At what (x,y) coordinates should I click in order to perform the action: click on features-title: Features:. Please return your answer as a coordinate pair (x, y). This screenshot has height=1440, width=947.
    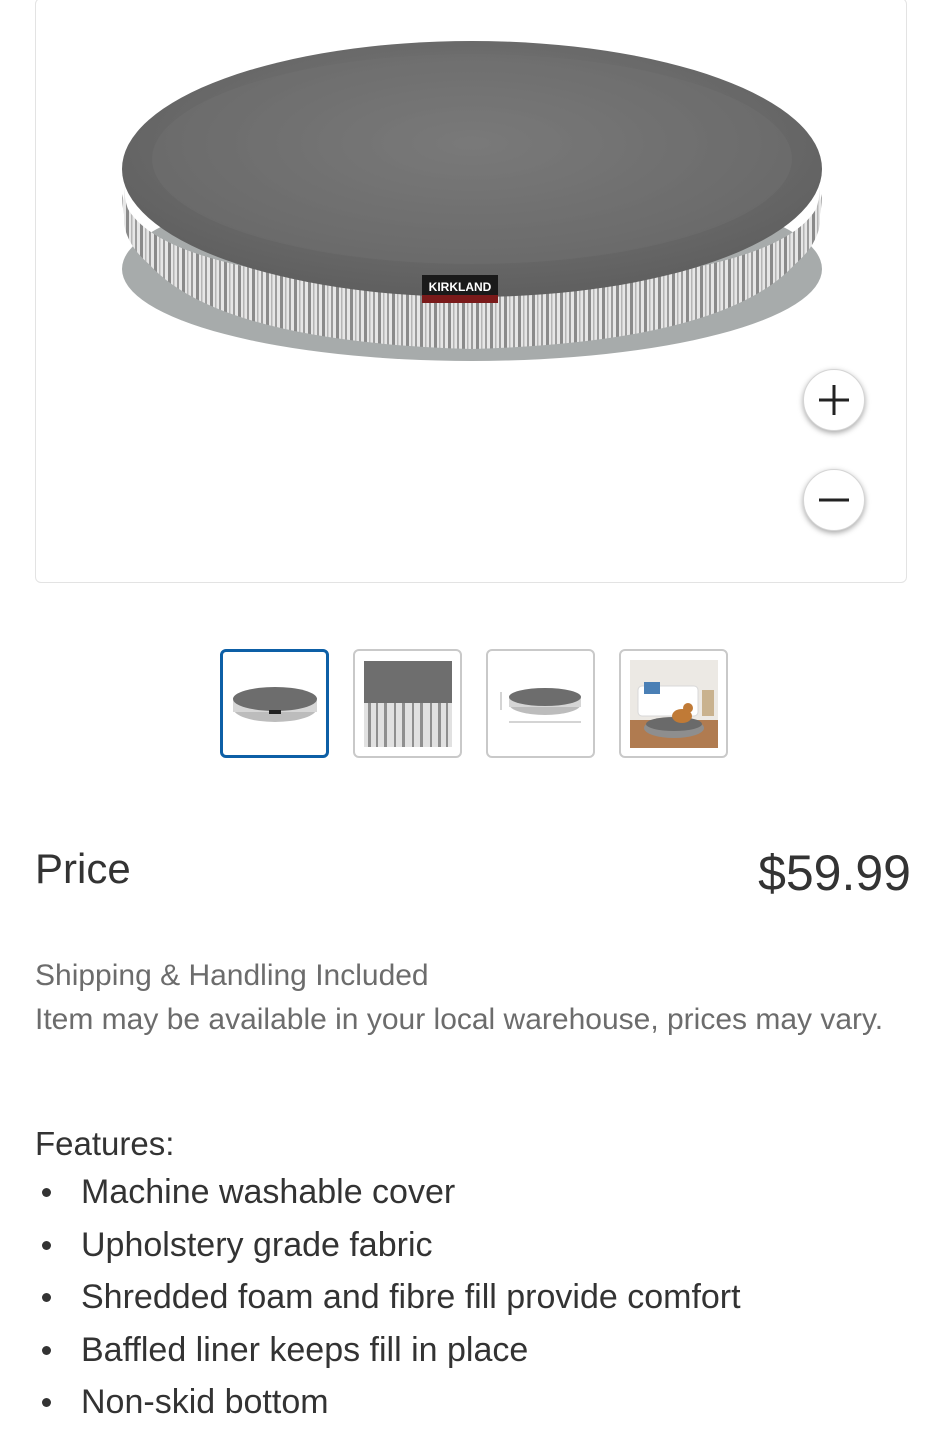
    Looking at the image, I should click on (105, 1143).